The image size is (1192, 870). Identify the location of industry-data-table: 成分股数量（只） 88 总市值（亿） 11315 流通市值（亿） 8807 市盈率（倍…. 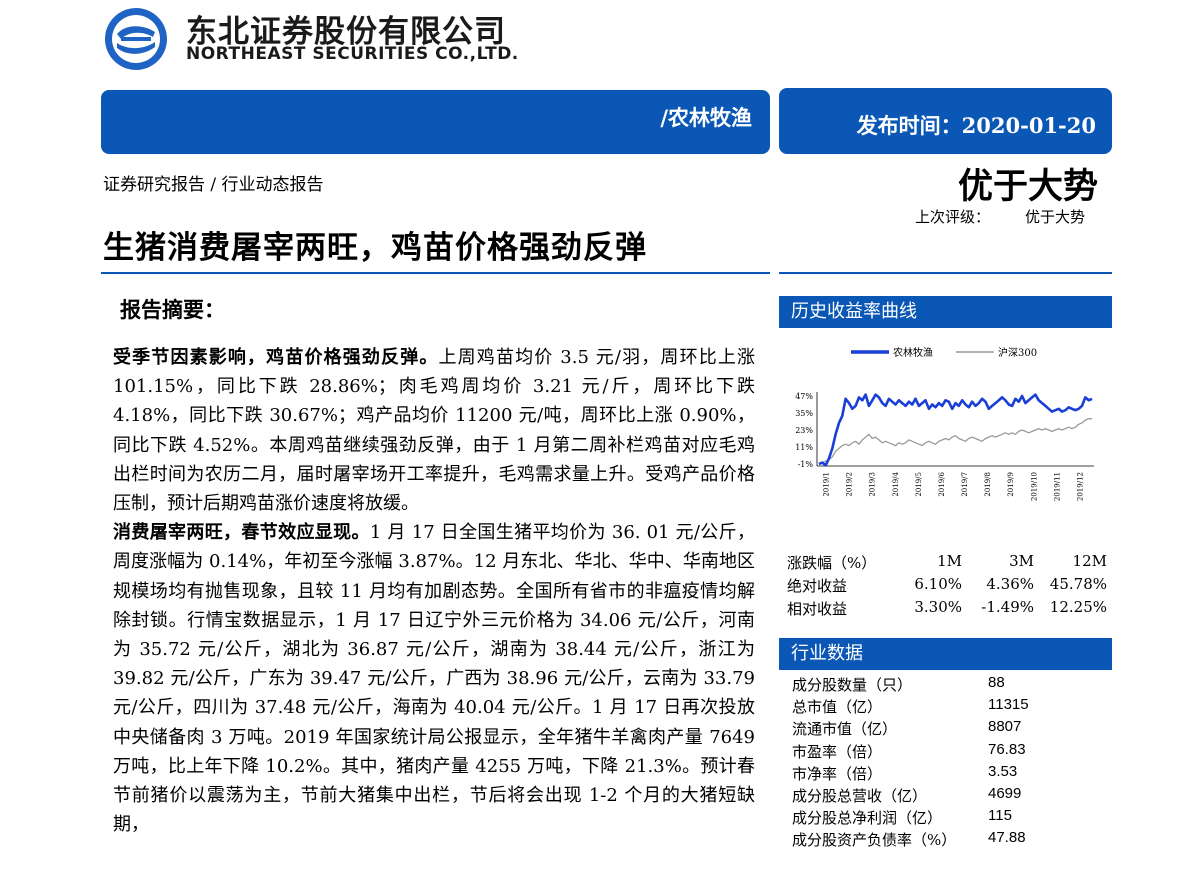
(952, 763).